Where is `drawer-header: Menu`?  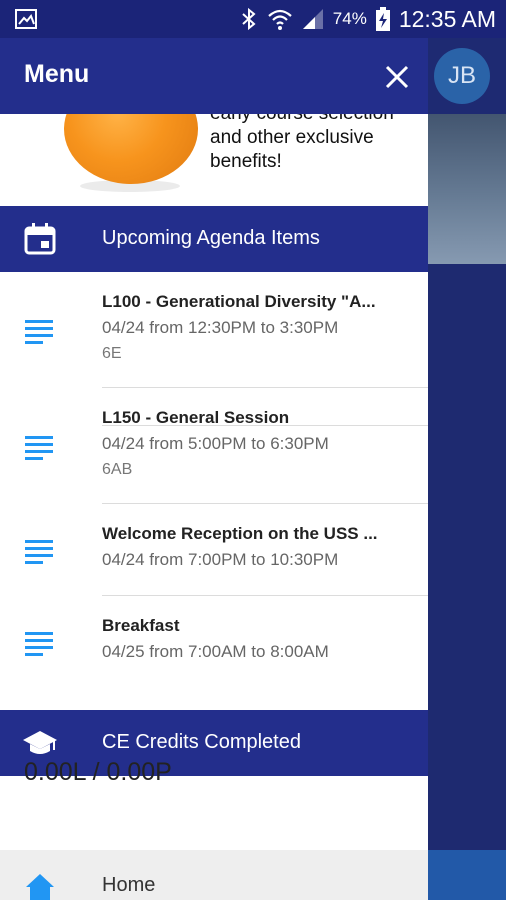
drawer-header: Menu is located at coordinates (214, 76).